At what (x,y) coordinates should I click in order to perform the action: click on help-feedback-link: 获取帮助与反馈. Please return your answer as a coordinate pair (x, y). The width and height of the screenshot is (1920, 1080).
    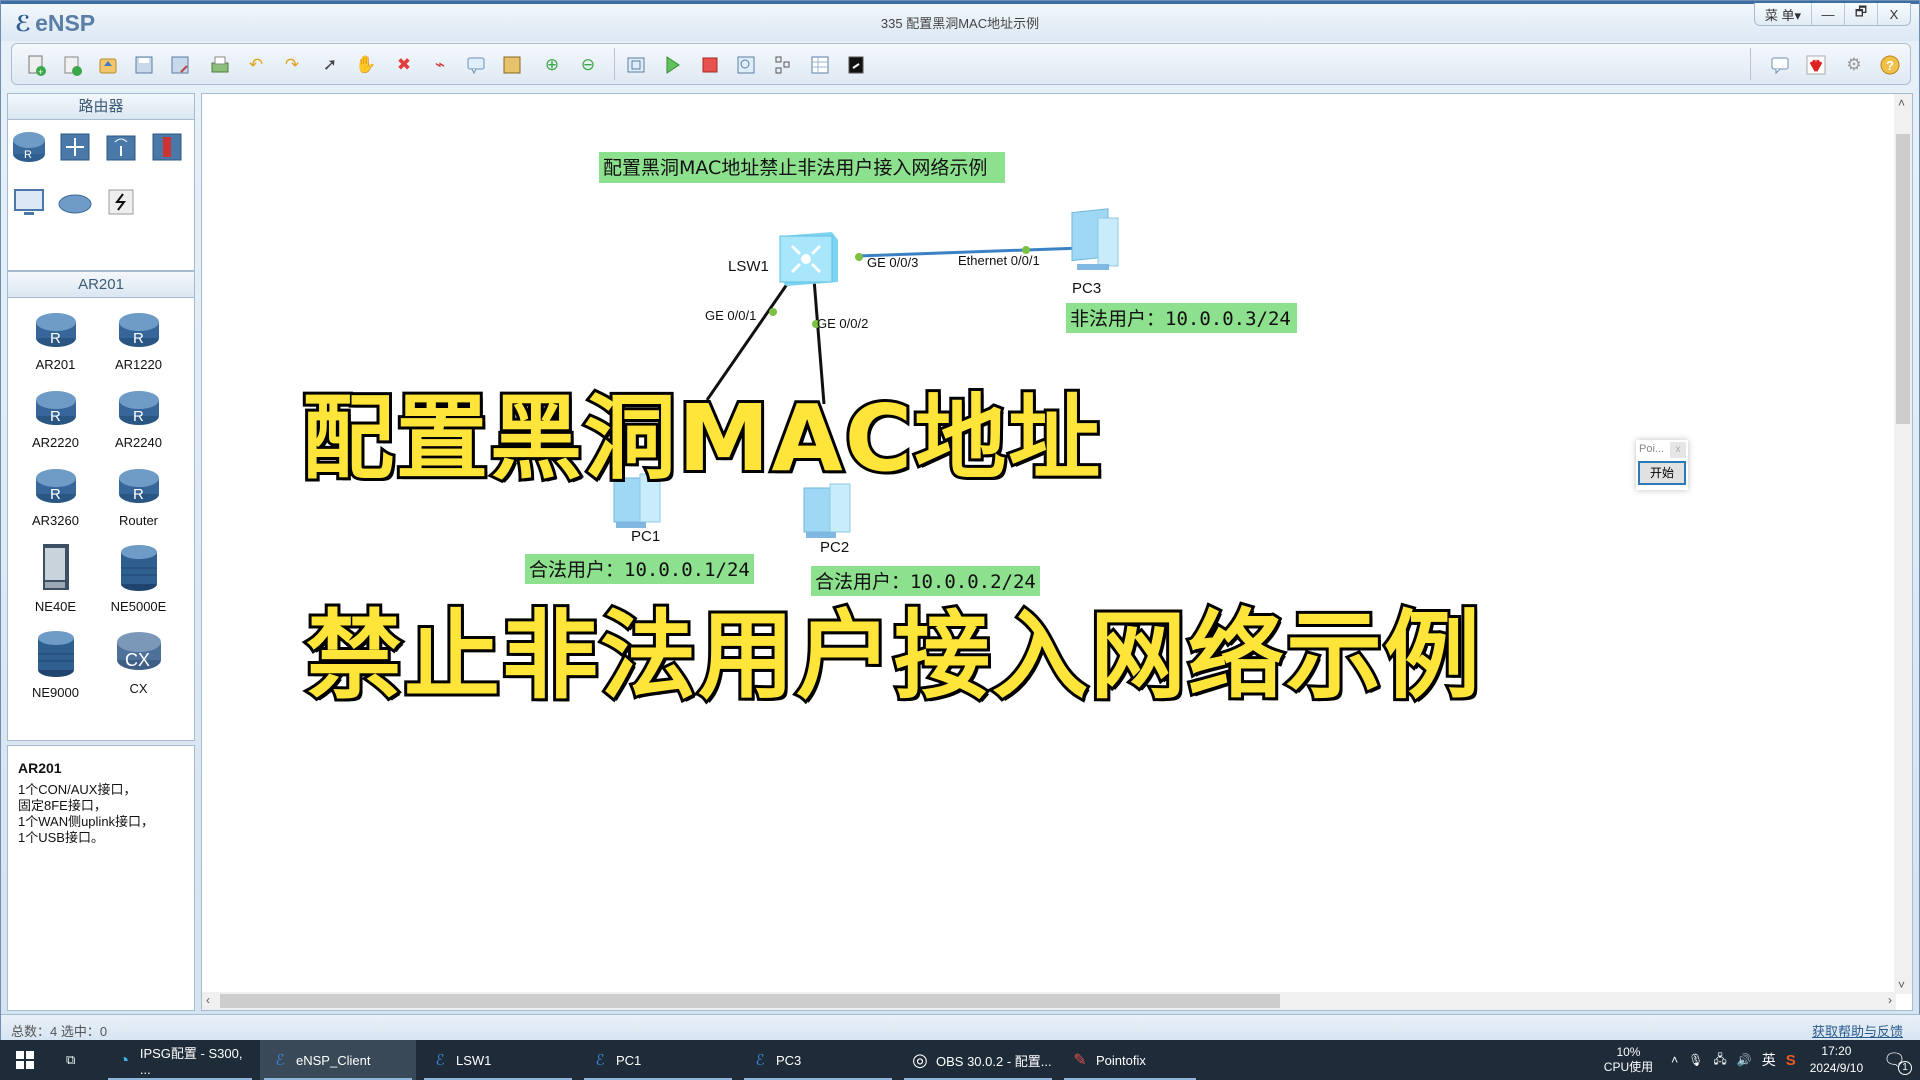
    Looking at the image, I should click on (1857, 1030).